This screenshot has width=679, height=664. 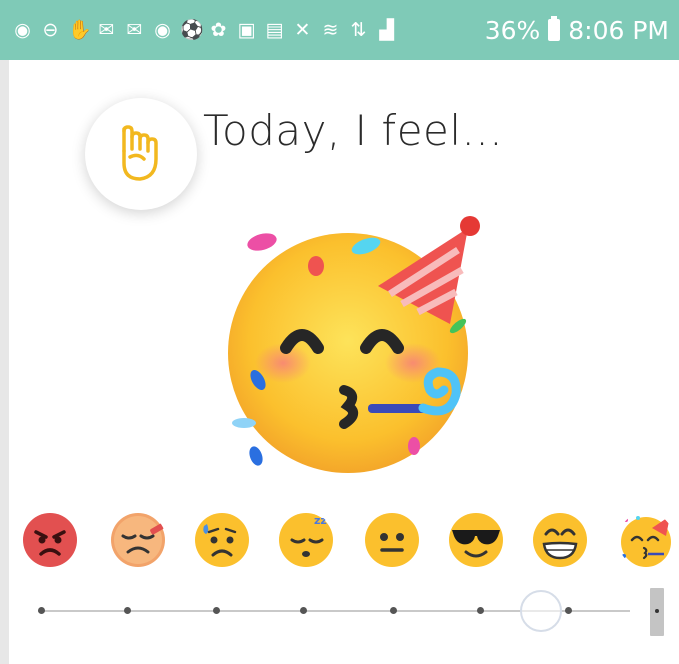 What do you see at coordinates (541, 611) in the screenshot?
I see `slider-thumb` at bounding box center [541, 611].